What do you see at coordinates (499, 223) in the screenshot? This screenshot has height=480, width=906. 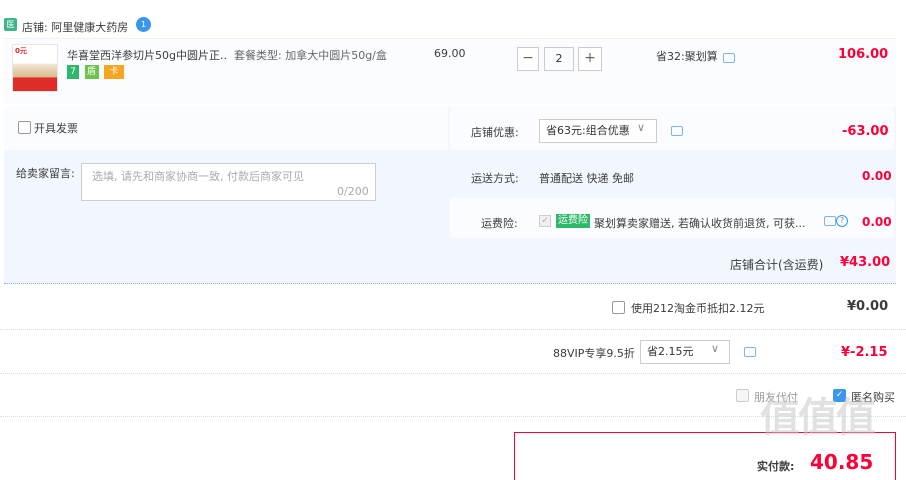 I see `insurance-label: 运费险:` at bounding box center [499, 223].